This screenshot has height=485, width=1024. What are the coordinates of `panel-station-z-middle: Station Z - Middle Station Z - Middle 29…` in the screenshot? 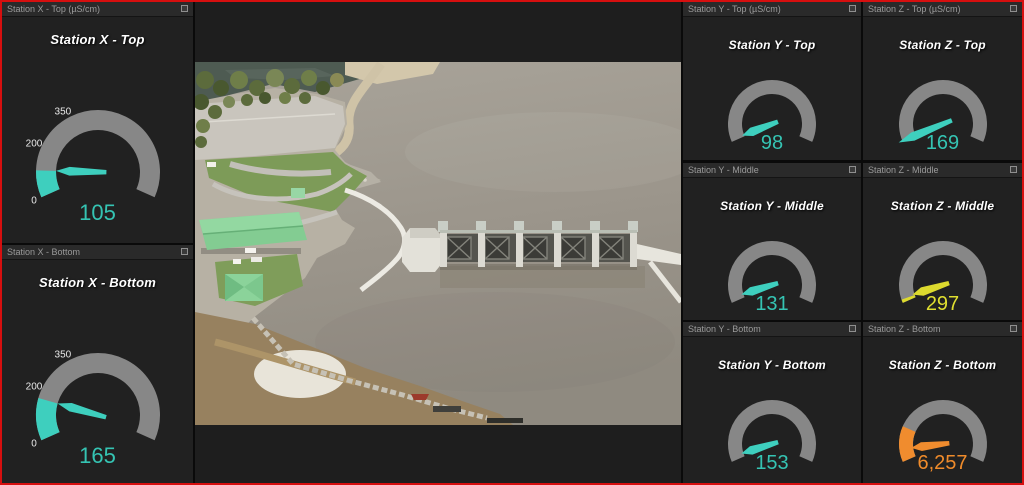 It's located at (942, 241).